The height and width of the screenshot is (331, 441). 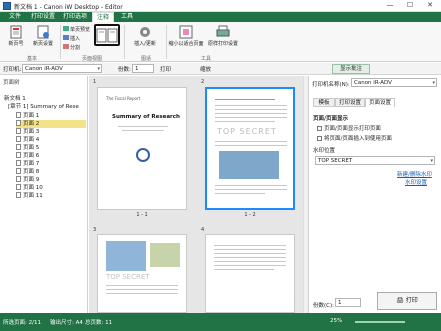 I want to click on tab-print-options: 打印选项, so click(x=75, y=17).